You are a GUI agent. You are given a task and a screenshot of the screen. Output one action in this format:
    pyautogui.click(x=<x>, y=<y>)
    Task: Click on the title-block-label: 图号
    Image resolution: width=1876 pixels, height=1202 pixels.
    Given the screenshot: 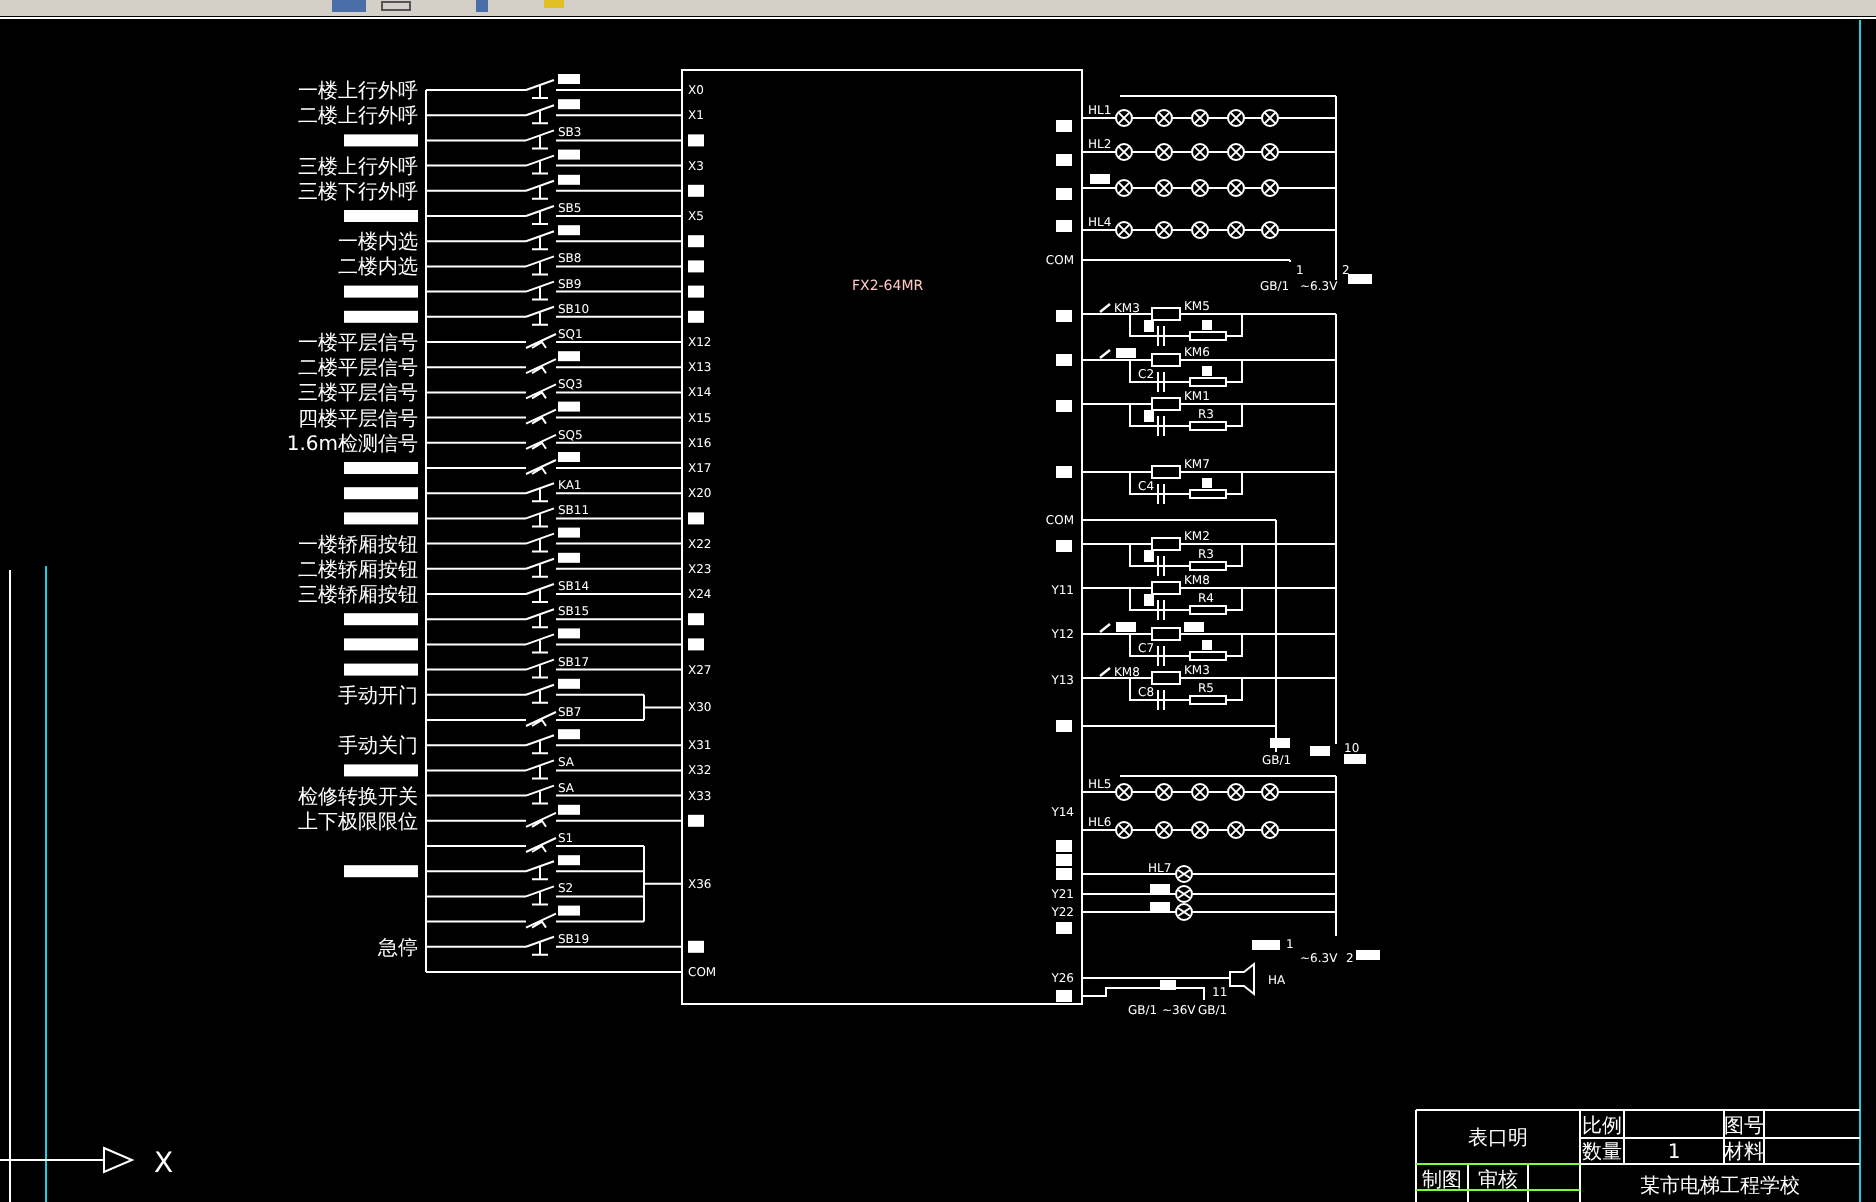 What is the action you would take?
    pyautogui.click(x=1744, y=1127)
    